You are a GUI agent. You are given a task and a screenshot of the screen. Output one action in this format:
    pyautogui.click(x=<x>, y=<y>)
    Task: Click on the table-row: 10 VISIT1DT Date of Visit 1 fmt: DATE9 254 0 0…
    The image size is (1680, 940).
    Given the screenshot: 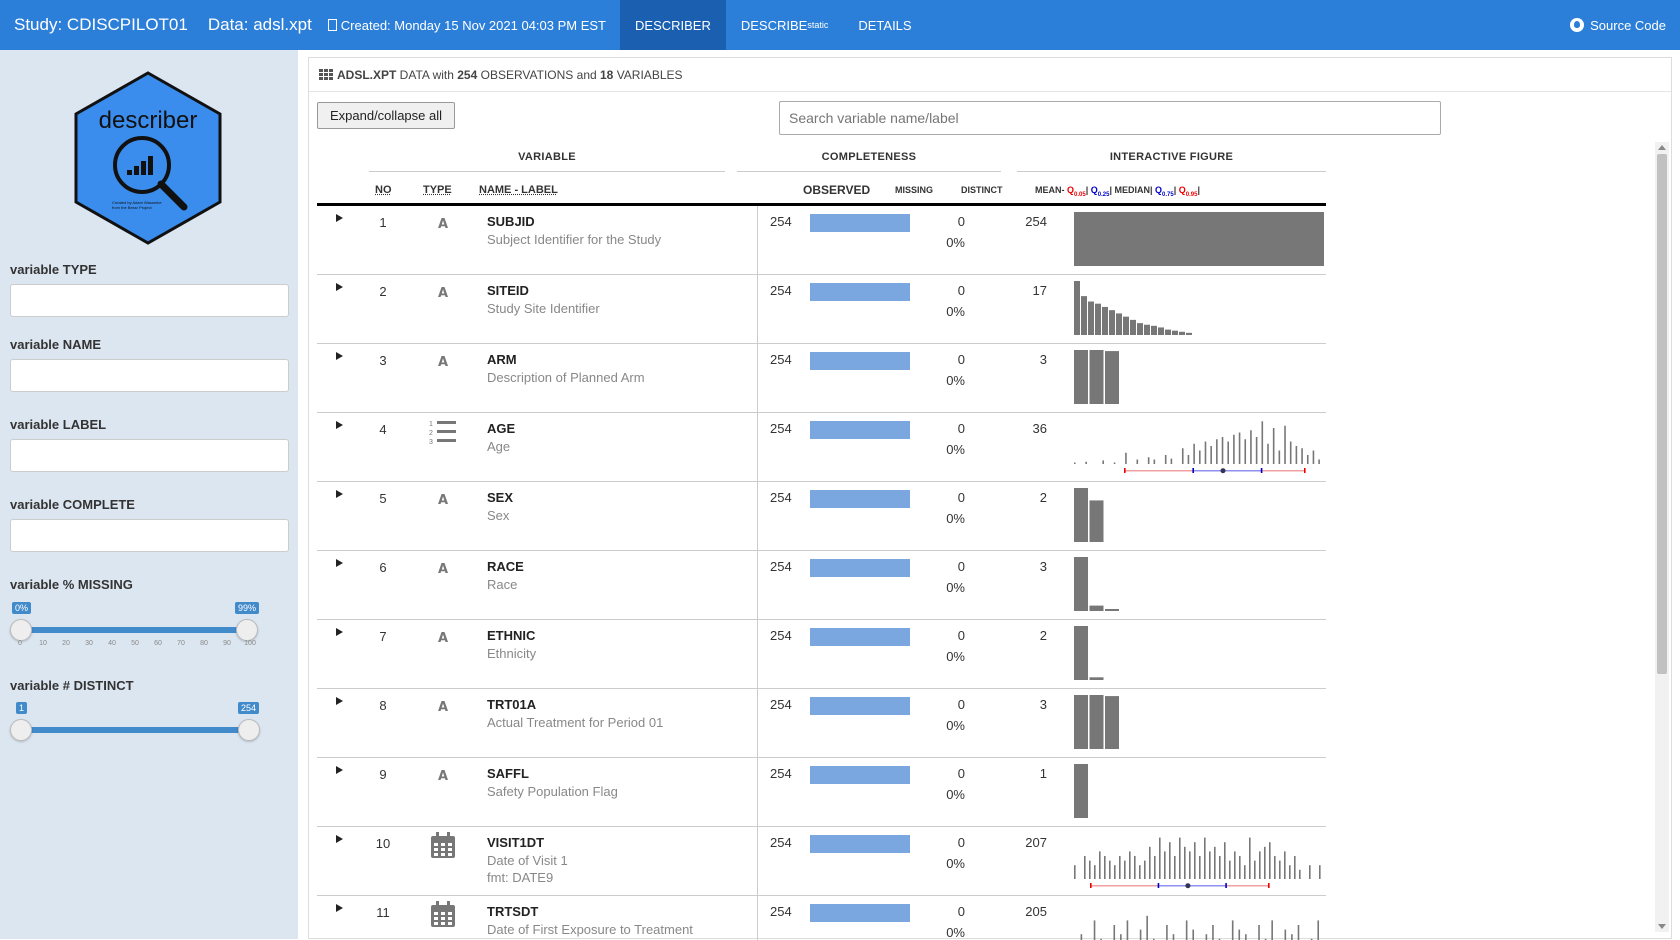 What is the action you would take?
    pyautogui.click(x=821, y=861)
    